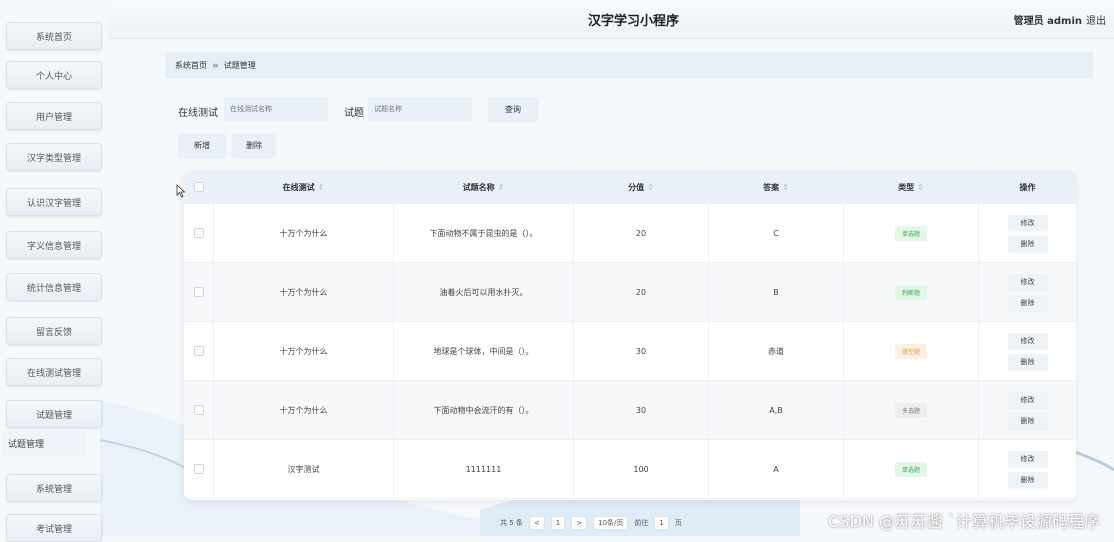 This screenshot has width=1114, height=542. I want to click on current-page-number: 1, so click(558, 523).